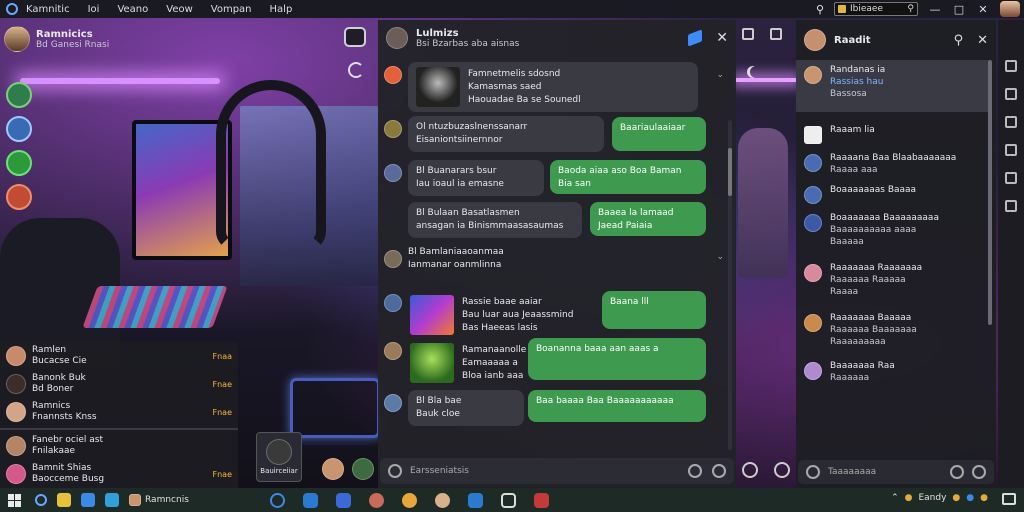 This screenshot has width=1024, height=512. I want to click on screen-share-icon, so click(748, 34).